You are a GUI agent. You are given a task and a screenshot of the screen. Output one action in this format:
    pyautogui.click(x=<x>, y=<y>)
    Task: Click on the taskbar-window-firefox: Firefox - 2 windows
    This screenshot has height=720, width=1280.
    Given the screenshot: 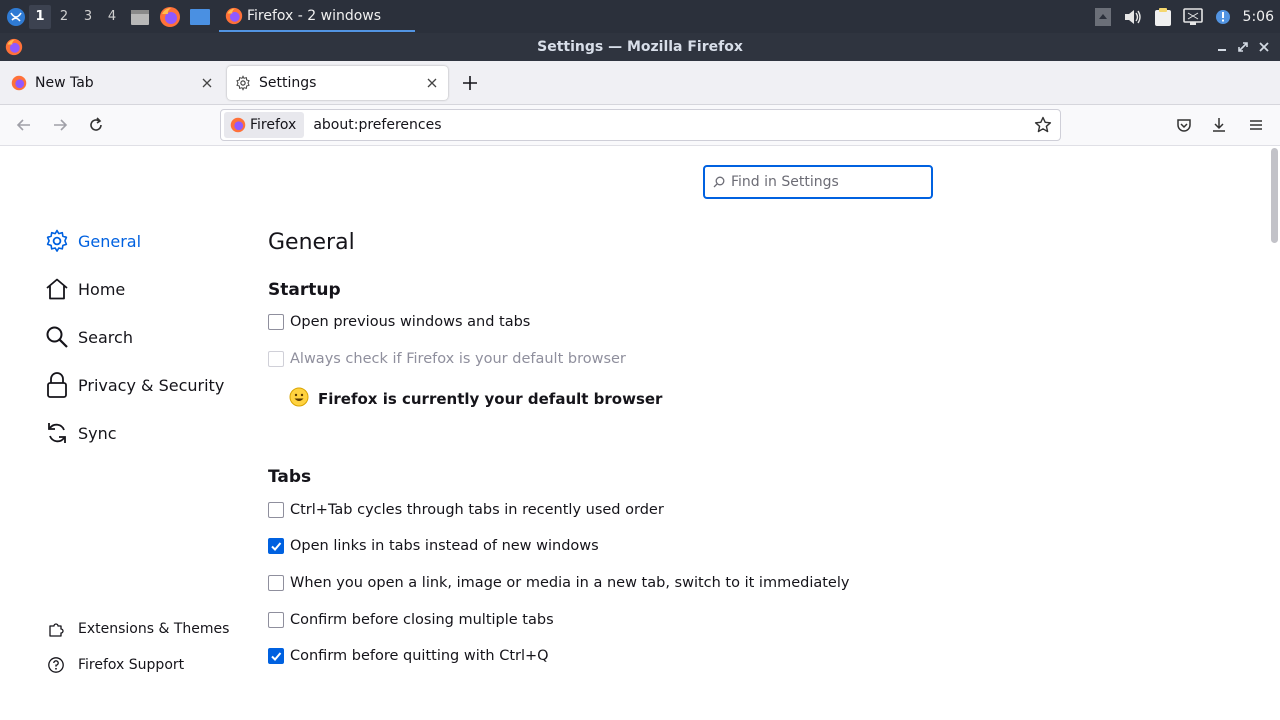 What is the action you would take?
    pyautogui.click(x=317, y=16)
    